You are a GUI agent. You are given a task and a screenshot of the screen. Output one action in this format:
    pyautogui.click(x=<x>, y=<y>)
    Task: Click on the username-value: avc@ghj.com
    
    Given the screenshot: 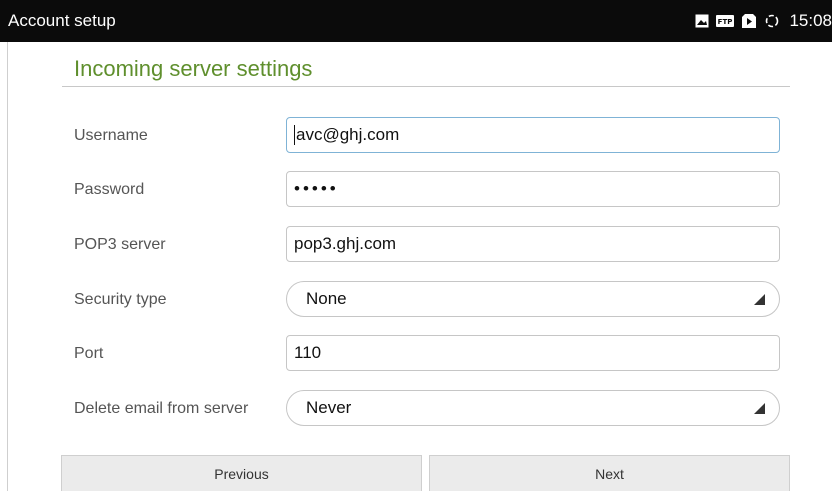 What is the action you would take?
    pyautogui.click(x=348, y=134)
    